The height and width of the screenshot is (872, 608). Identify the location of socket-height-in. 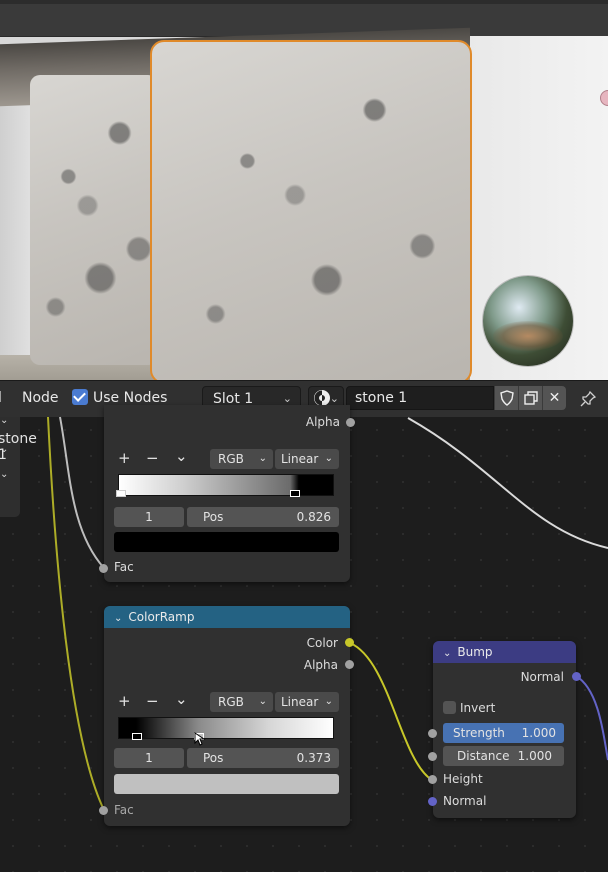
(432, 779).